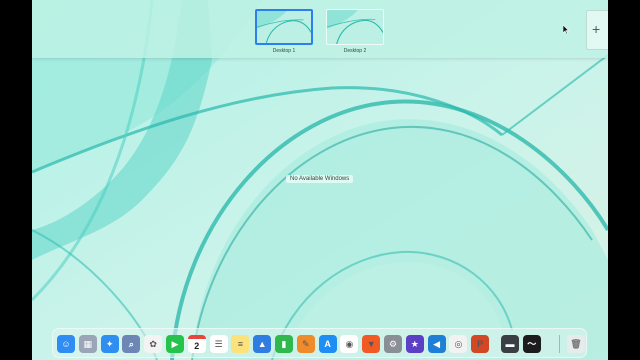 Image resolution: width=640 pixels, height=360 pixels. What do you see at coordinates (240, 344) in the screenshot?
I see `notes-icon: ≡` at bounding box center [240, 344].